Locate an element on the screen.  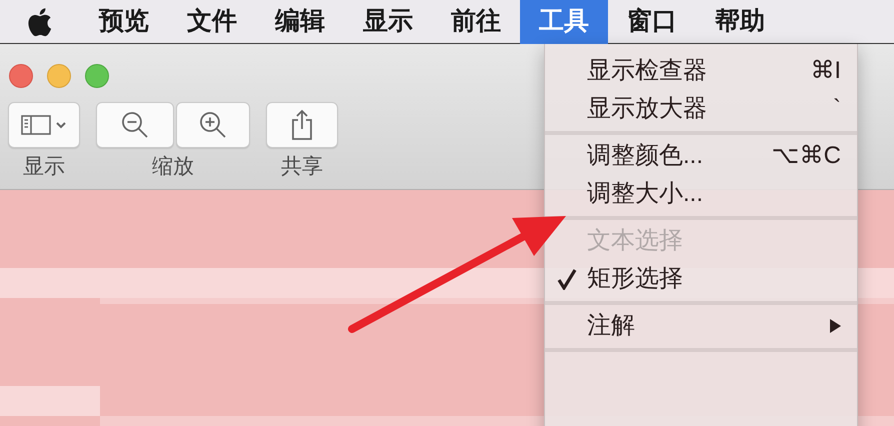
zoom-out-button is located at coordinates (135, 125).